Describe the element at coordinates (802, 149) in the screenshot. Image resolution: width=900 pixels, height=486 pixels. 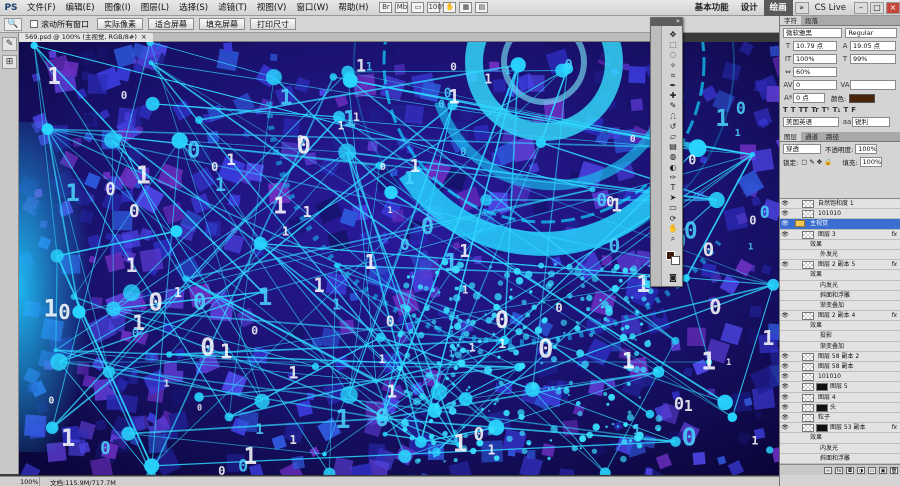
I see `blend-mode-select: 穿透` at that location.